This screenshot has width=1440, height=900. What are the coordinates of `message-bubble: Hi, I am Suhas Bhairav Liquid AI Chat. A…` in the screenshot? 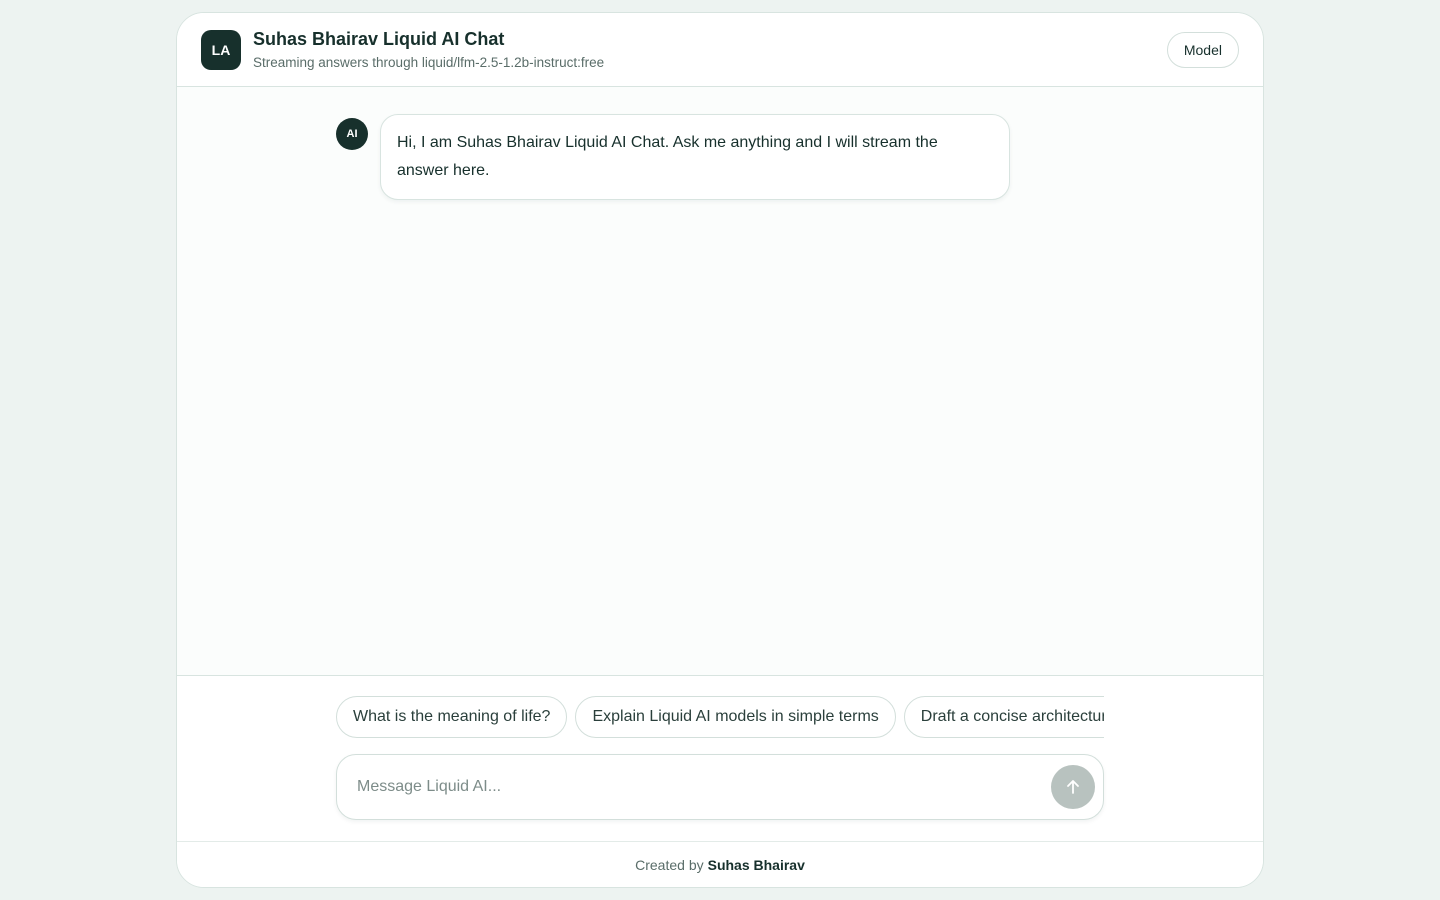 It's located at (695, 157).